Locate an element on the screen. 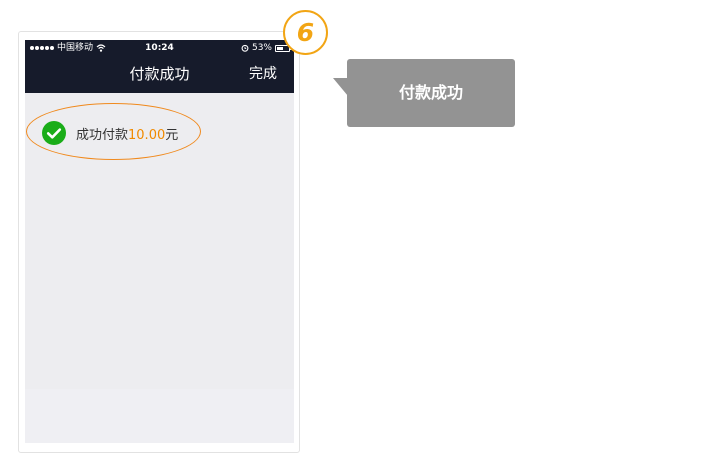 This screenshot has width=728, height=463. done-button: 完成 is located at coordinates (263, 74).